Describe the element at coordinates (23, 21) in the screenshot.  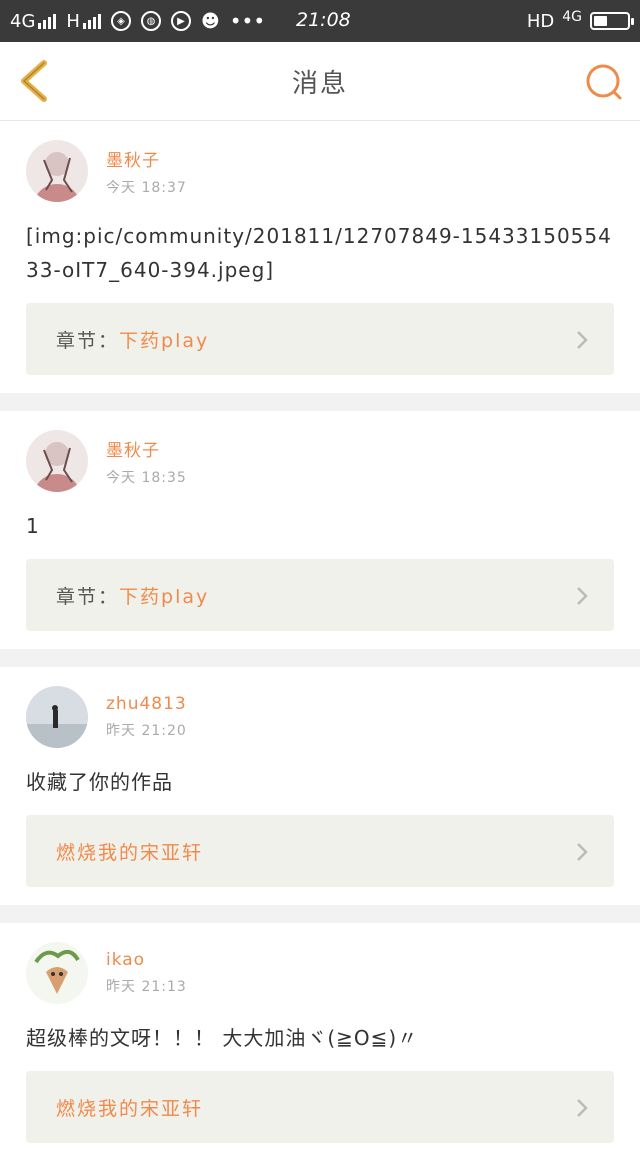
I see `network-type-label: 4G` at that location.